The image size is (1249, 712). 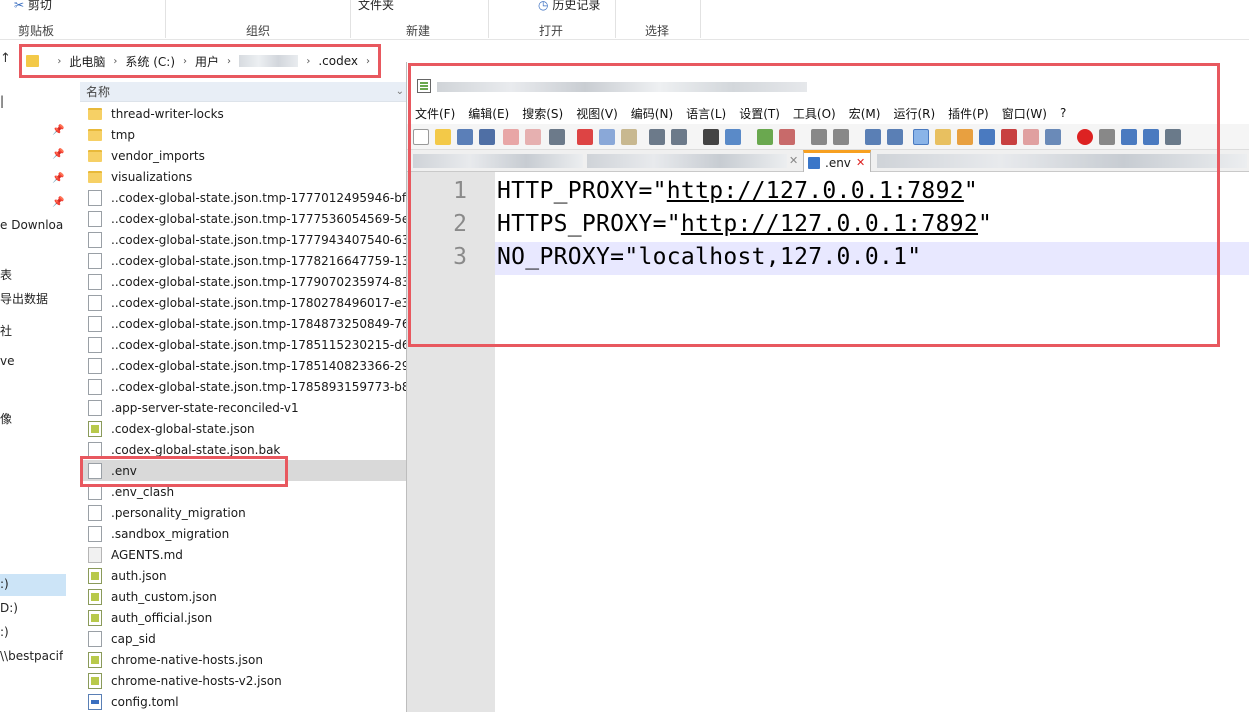 I want to click on file-name: auth_official.json, so click(x=162, y=617).